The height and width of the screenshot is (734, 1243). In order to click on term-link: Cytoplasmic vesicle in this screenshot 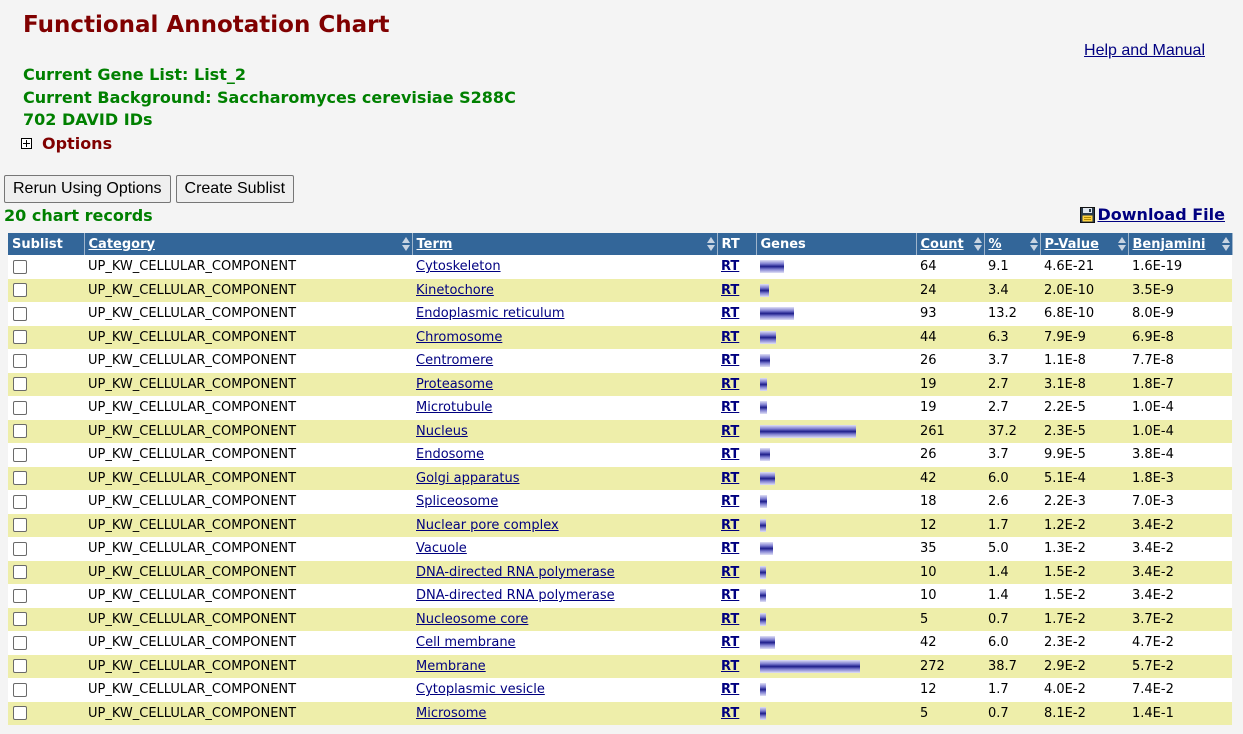, I will do `click(480, 689)`.